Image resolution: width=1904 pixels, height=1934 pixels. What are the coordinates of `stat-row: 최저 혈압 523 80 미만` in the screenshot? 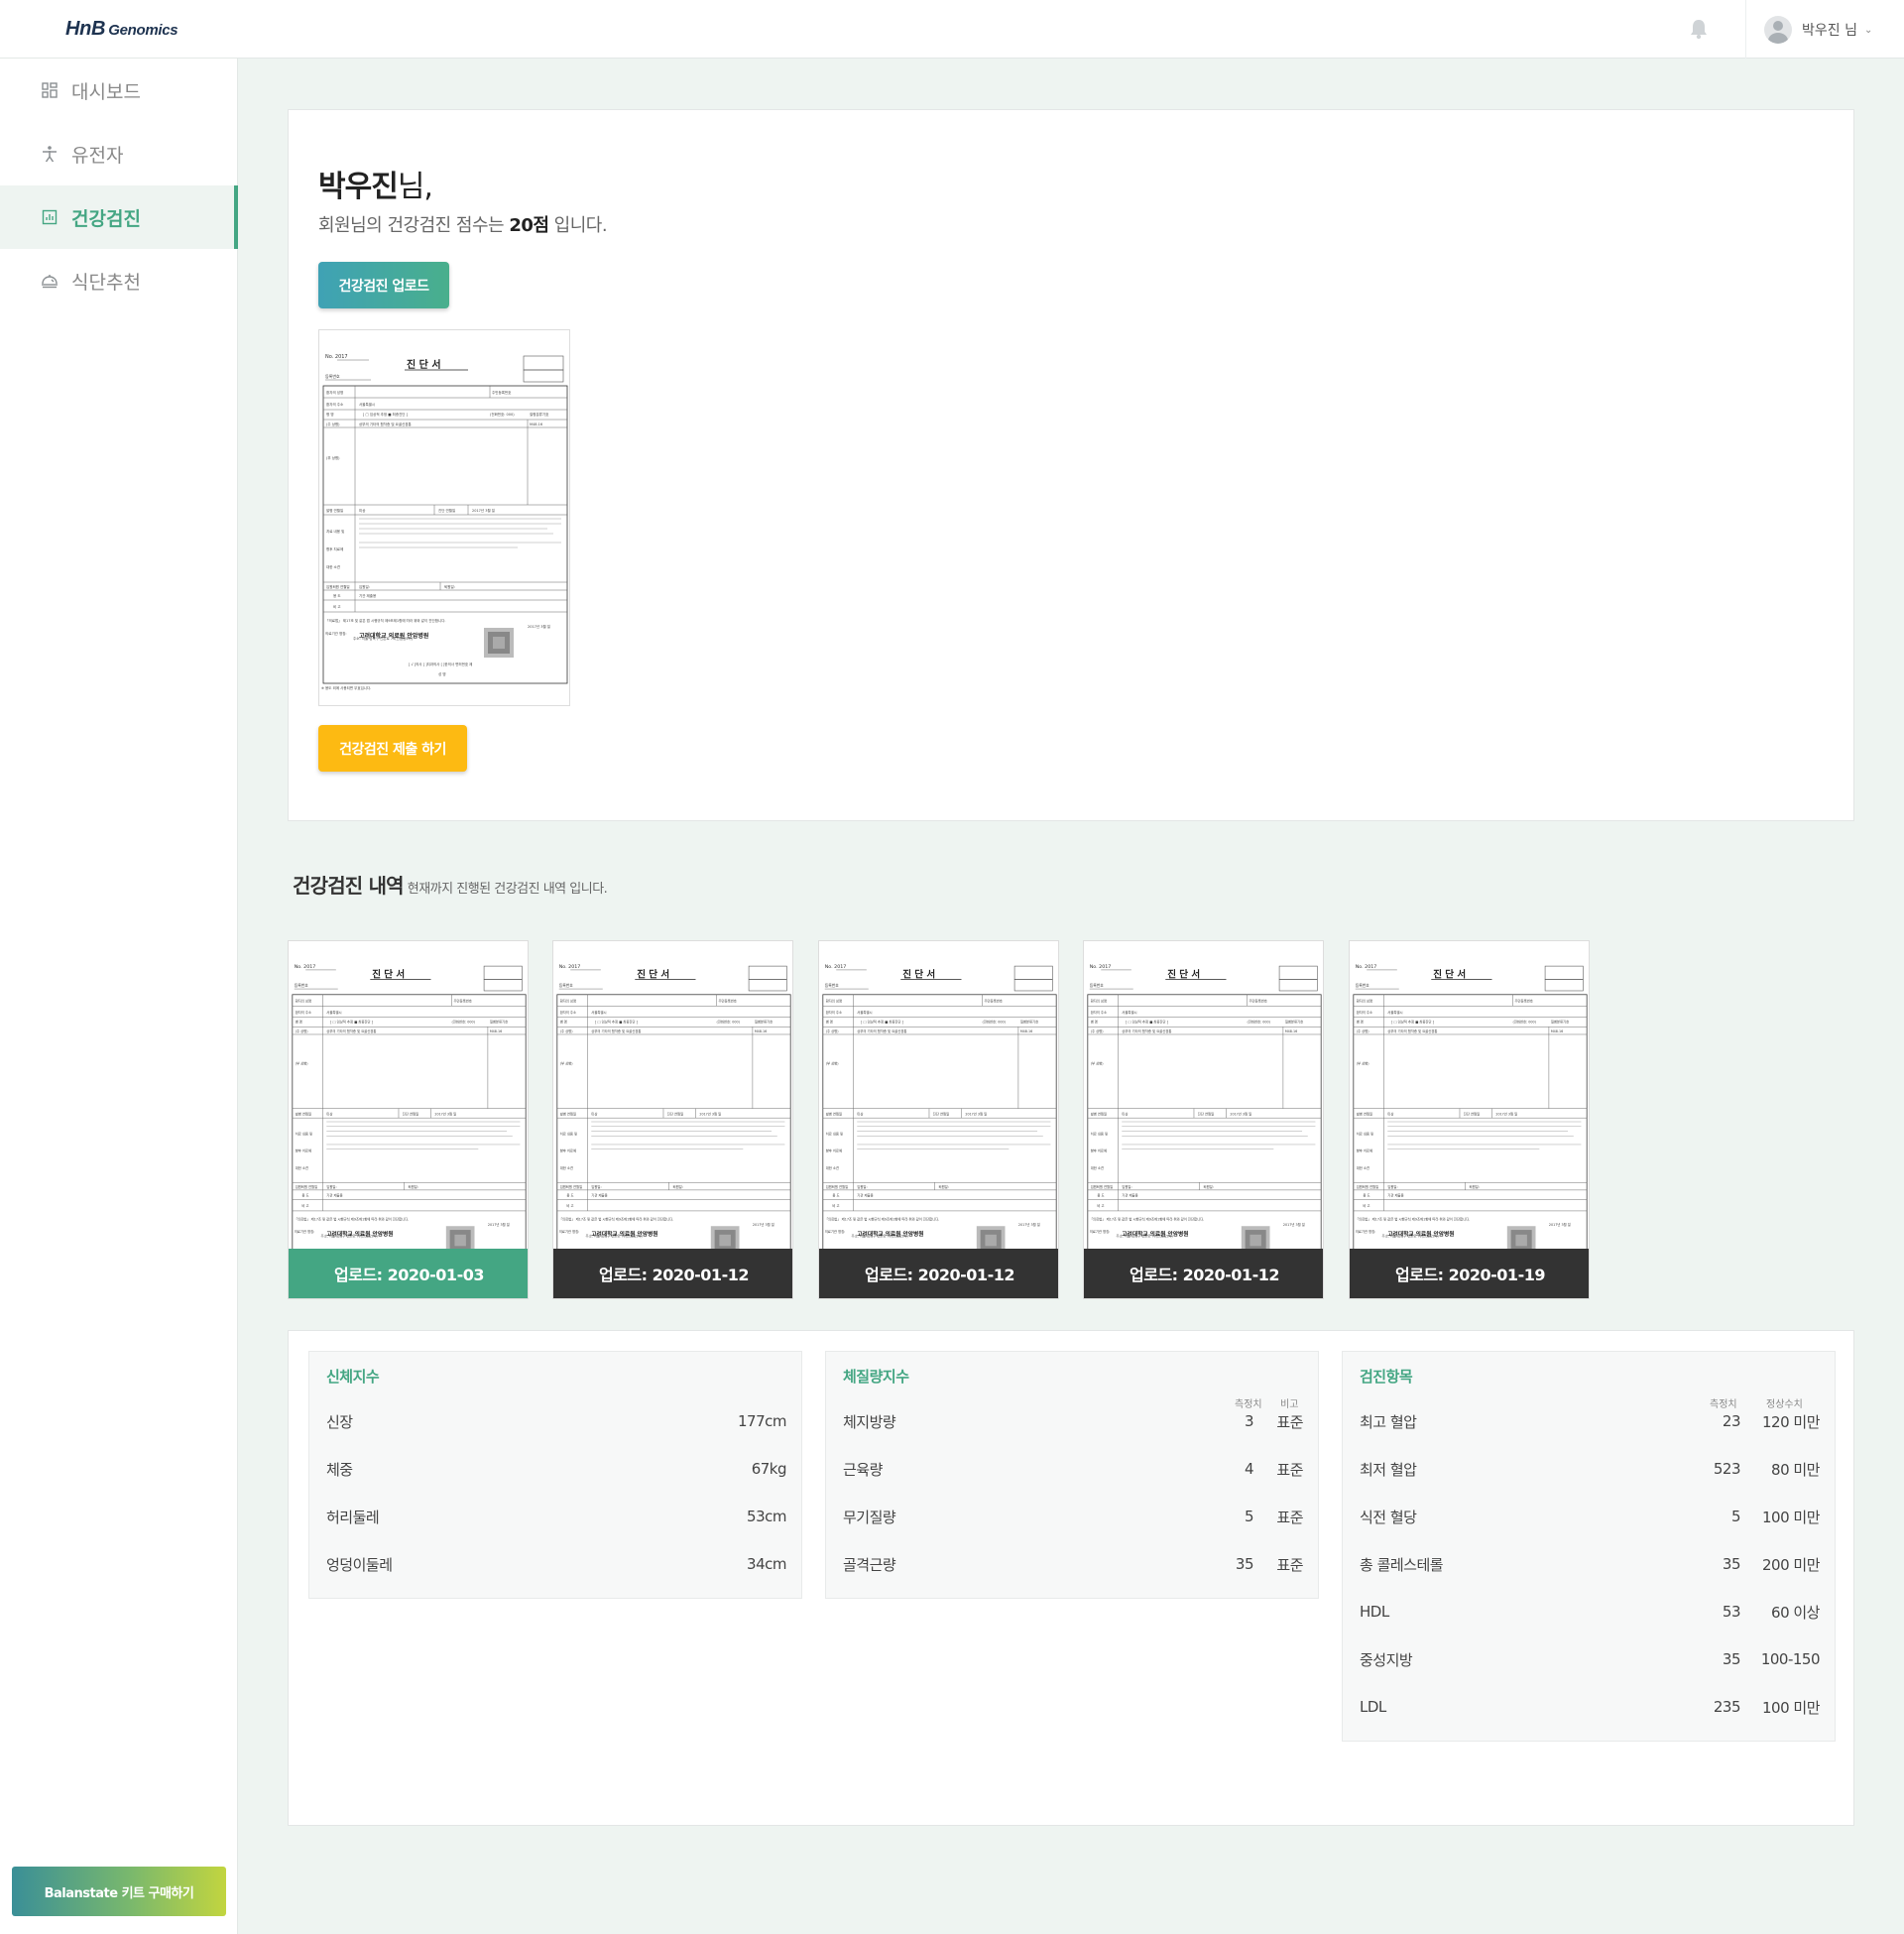 It's located at (1590, 1469).